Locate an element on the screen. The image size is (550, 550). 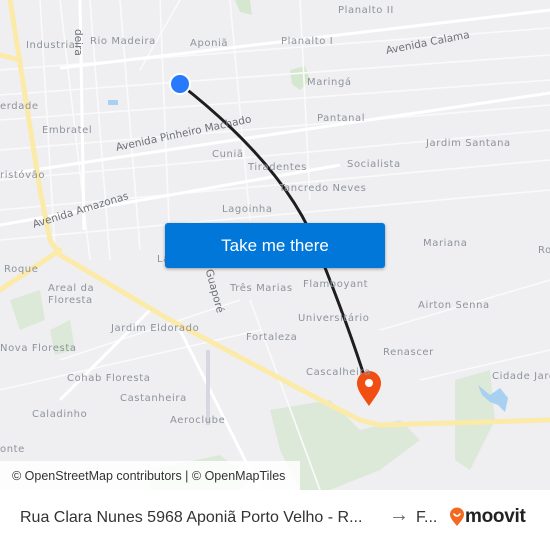
neighborhood-label: Castanheira is located at coordinates (153, 398).